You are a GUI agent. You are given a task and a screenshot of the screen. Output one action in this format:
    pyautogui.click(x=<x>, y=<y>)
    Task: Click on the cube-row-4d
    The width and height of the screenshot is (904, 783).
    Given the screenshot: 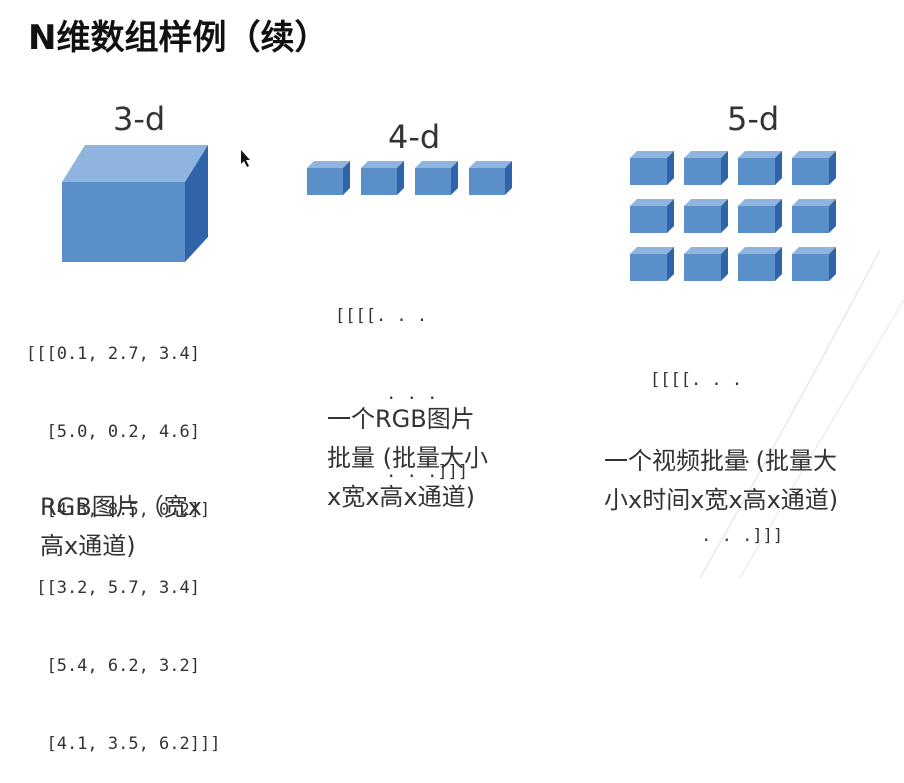 What is the action you would take?
    pyautogui.click(x=409, y=178)
    